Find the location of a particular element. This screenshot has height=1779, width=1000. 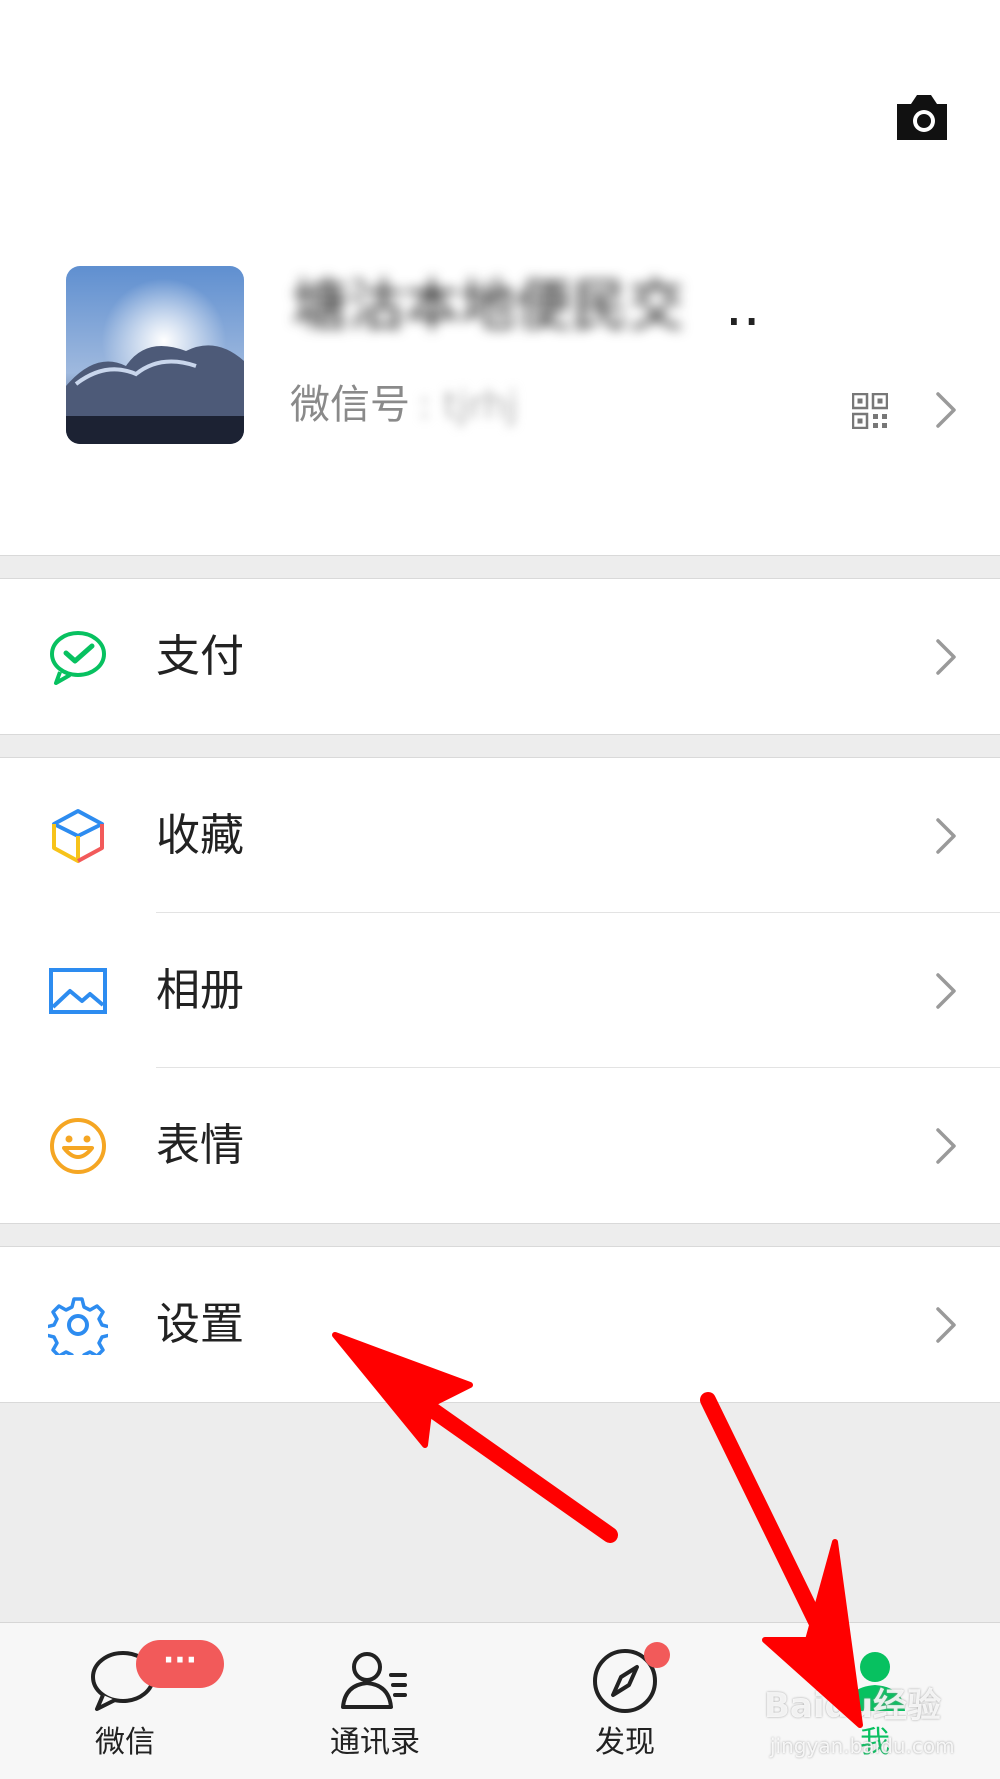

menu-item-album: 相册 is located at coordinates (500, 990).